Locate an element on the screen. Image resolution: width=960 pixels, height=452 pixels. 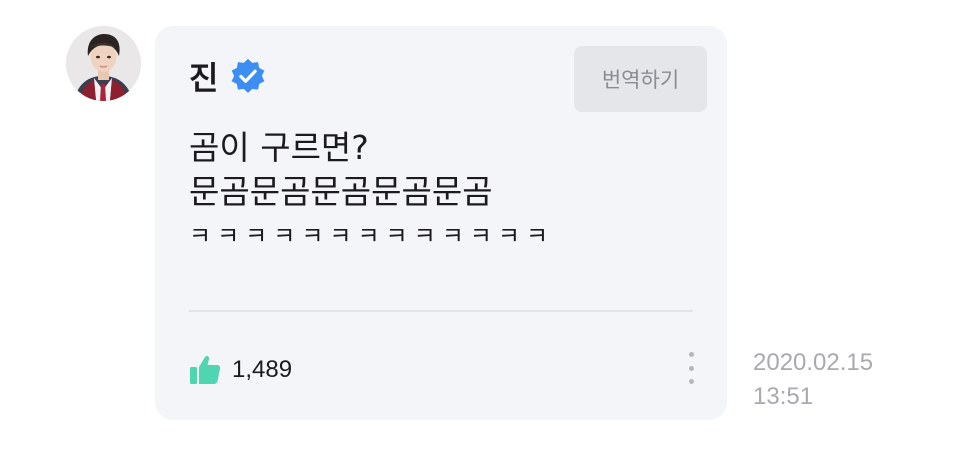
post-text-line: ㅋㅋㅋㅋㅋㅋㅋㅋㅋㅋㅋㅋㅋ is located at coordinates (372, 236).